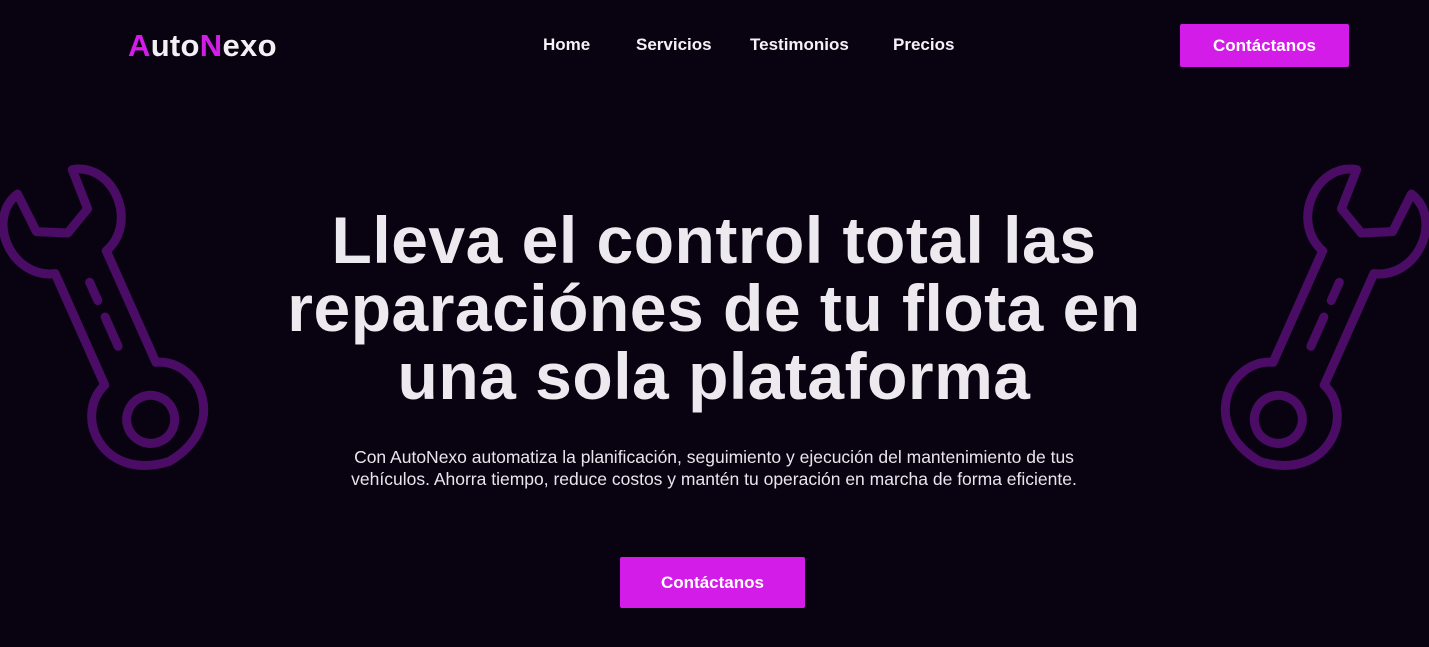  I want to click on nav-link-precios: Precios, so click(923, 45).